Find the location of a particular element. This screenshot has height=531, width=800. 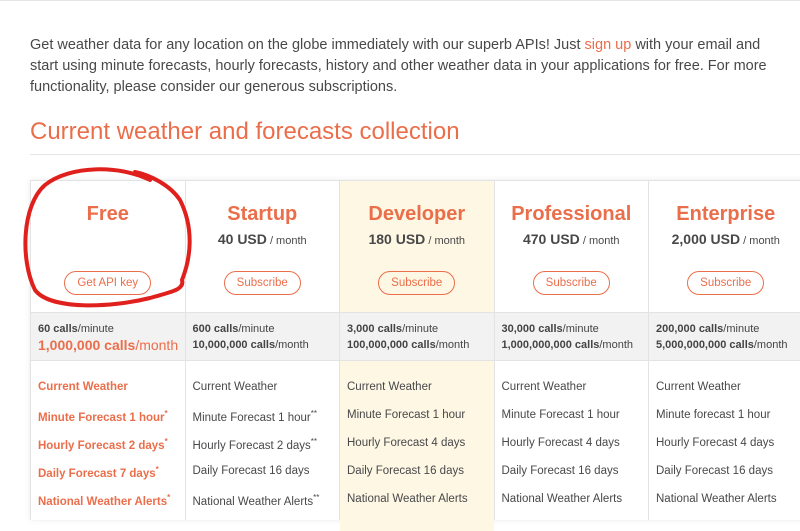

plan-call-limits: 60 calls/minute 1,000,000 calls/month is located at coordinates (108, 336).